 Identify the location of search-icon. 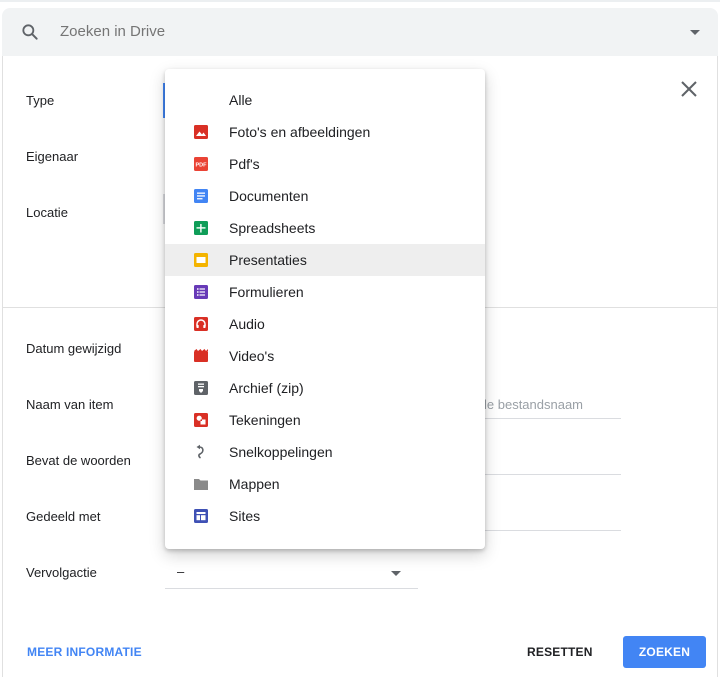
(30, 32).